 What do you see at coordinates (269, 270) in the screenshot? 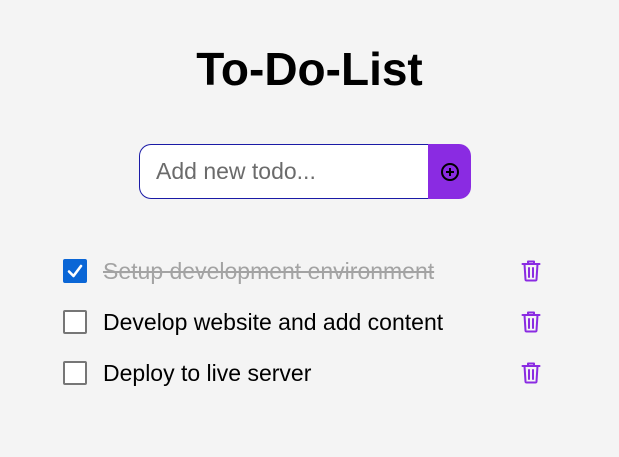
I see `todo-text: Setup development environment` at bounding box center [269, 270].